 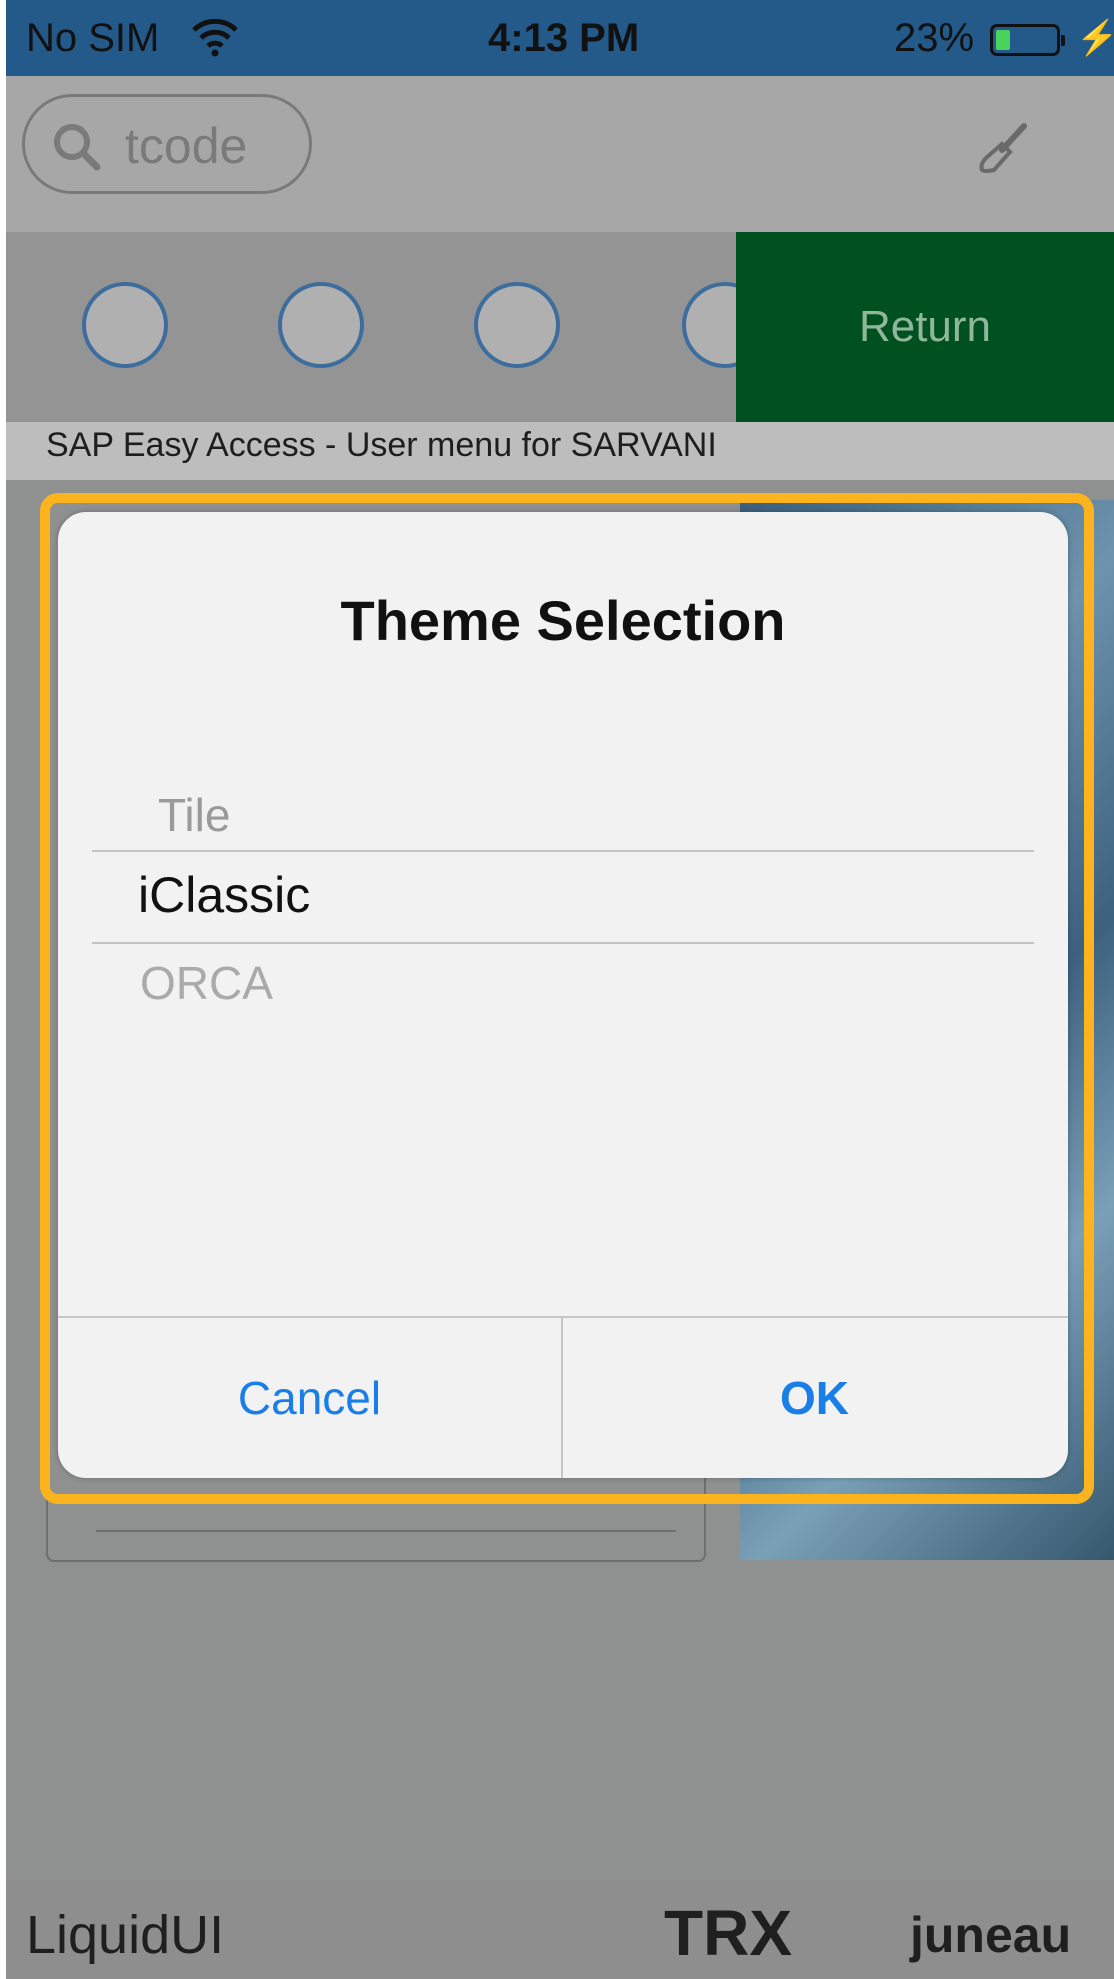 I want to click on cancel-button: Cancel, so click(x=309, y=1398).